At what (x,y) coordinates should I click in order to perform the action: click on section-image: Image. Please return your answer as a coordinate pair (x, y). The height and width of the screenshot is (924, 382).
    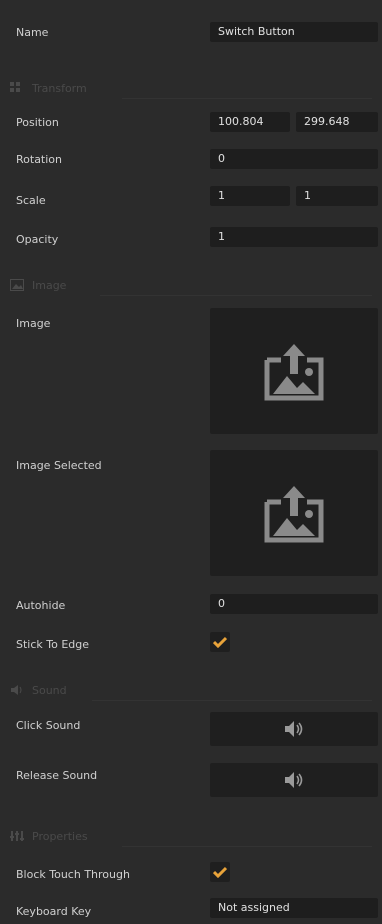
    Looking at the image, I should click on (38, 285).